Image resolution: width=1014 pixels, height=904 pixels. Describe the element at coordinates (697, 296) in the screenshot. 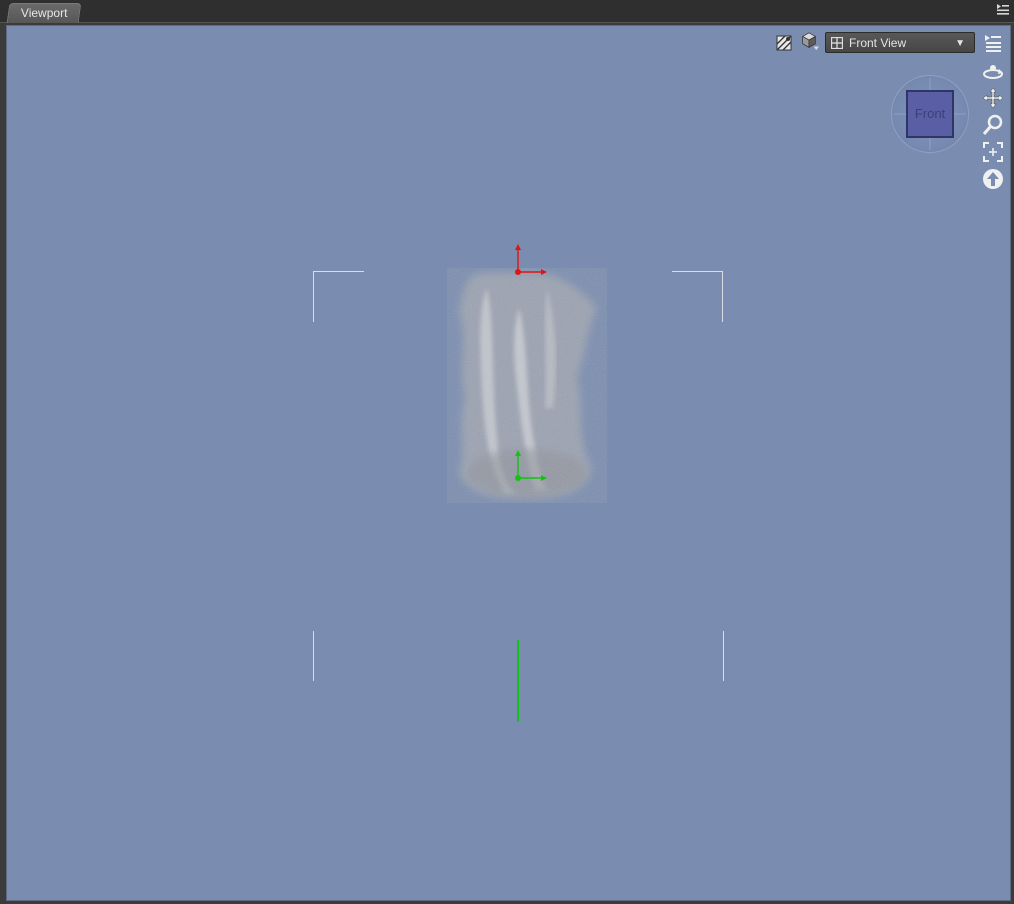

I see `frame-corner-top-right` at that location.